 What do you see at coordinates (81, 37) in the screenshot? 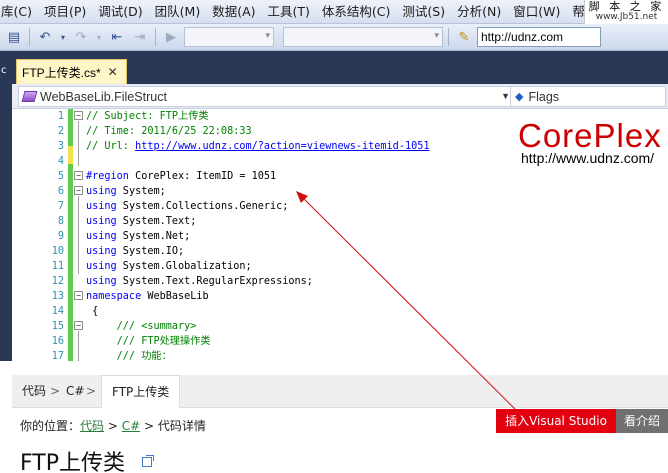
I see `redo-icon: ↷` at bounding box center [81, 37].